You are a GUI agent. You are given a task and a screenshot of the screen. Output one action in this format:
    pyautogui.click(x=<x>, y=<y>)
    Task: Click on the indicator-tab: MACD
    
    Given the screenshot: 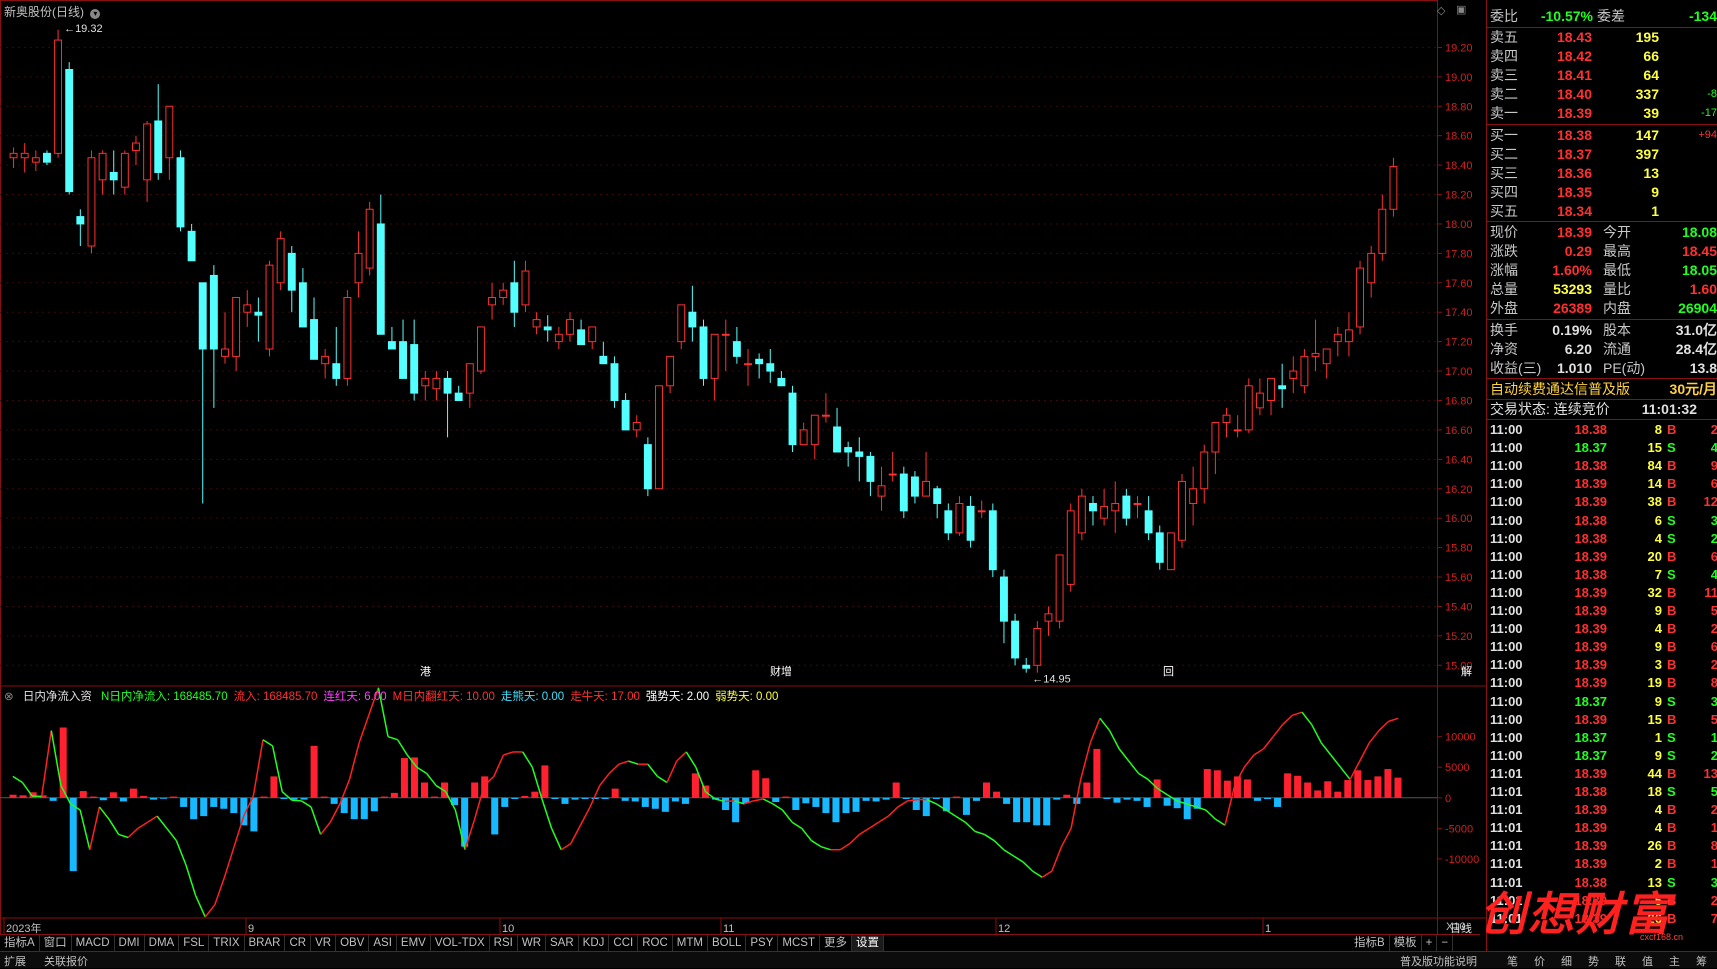 What is the action you would take?
    pyautogui.click(x=93, y=943)
    